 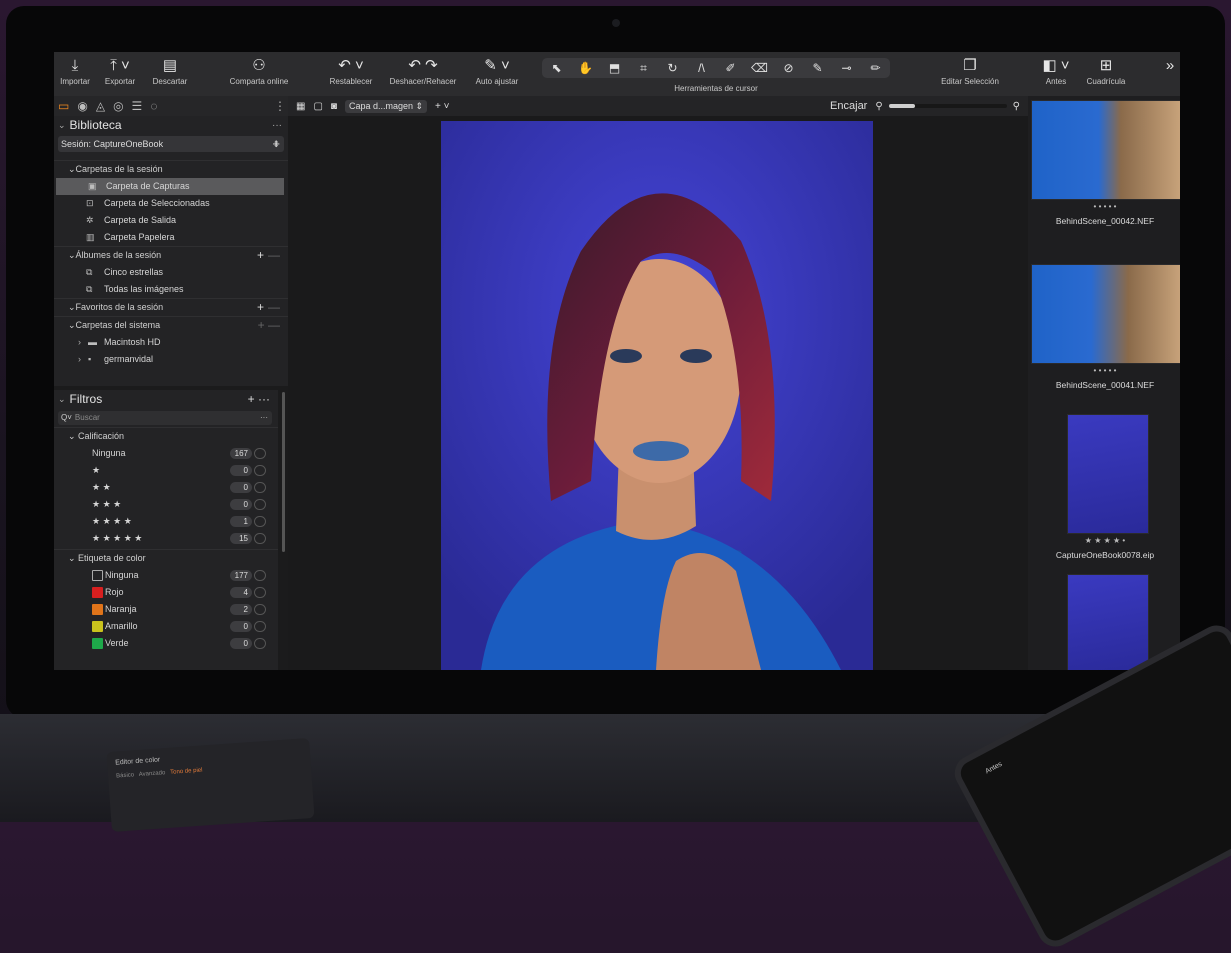 I want to click on discard-button: ▤ Descartar, so click(x=170, y=71).